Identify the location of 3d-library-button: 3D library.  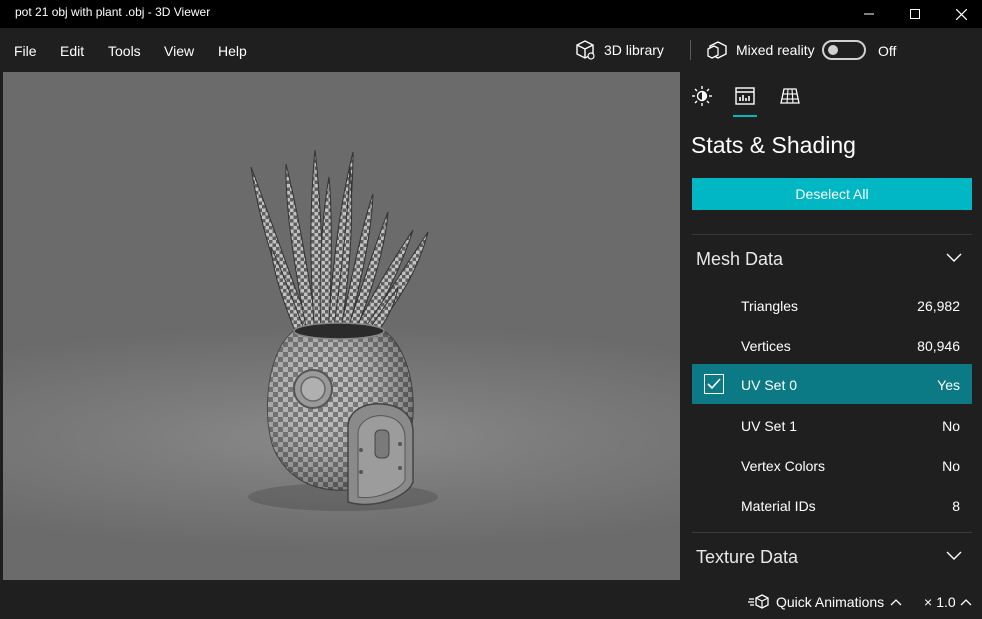
(619, 50).